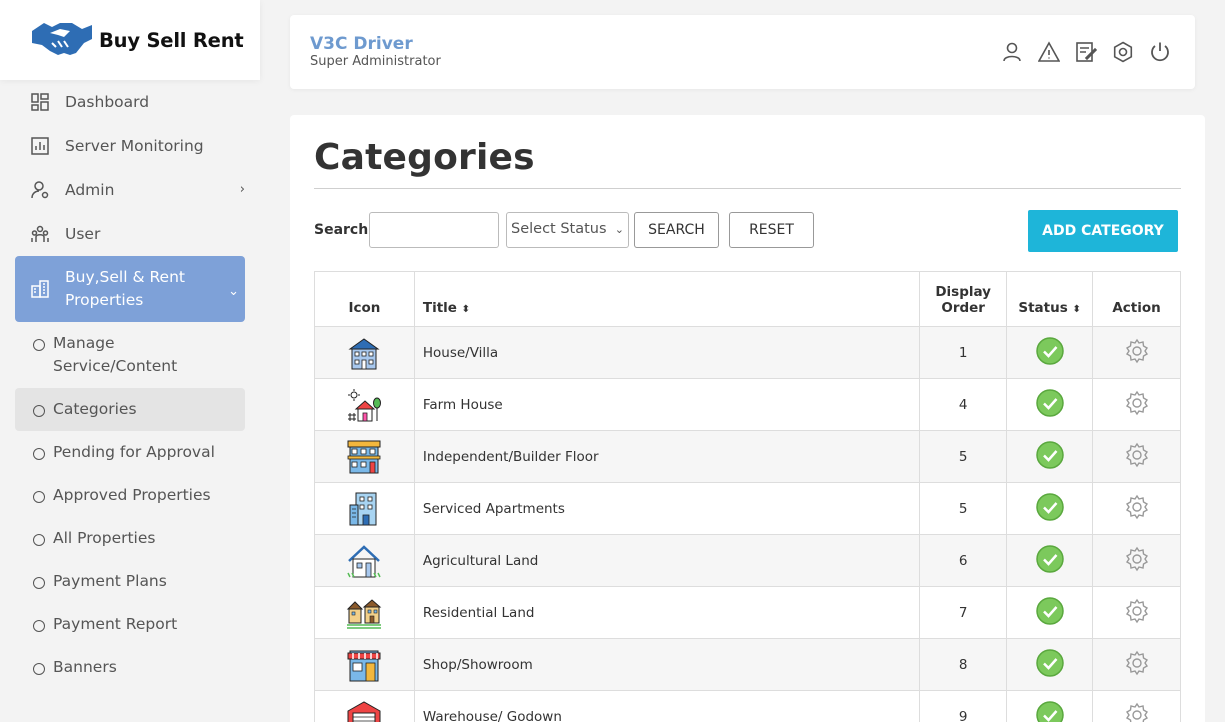 This screenshot has height=722, width=1225. I want to click on header-bar: V3C Driver Super Administrator, so click(742, 52).